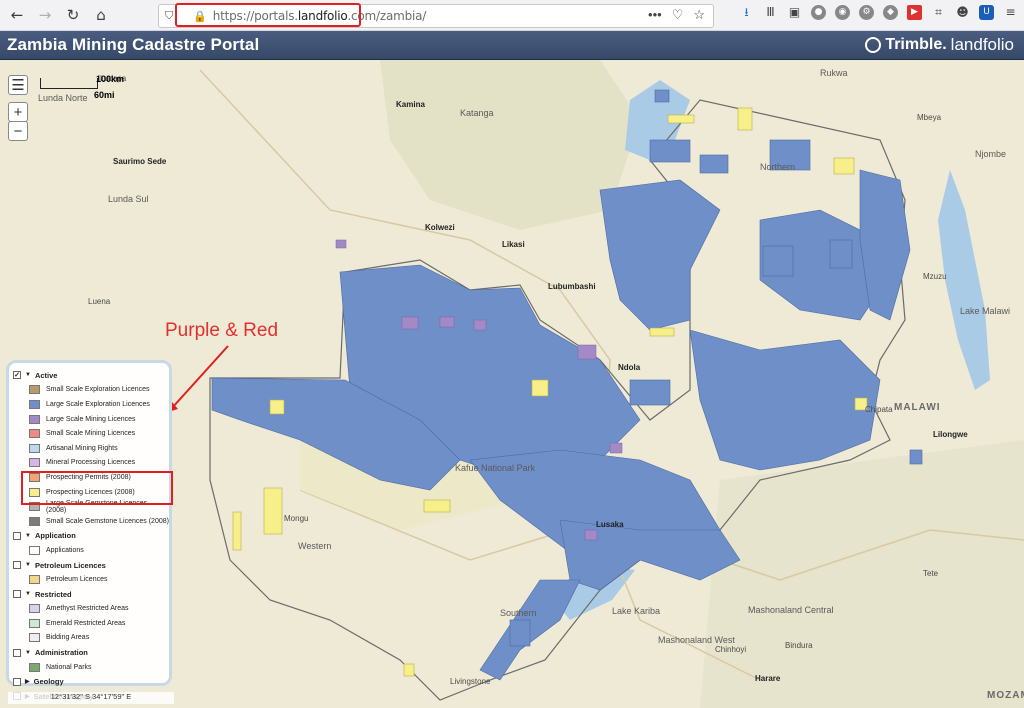 The width and height of the screenshot is (1024, 708). Describe the element at coordinates (91, 594) in the screenshot. I see `legend-group-restricted: ▼ Restricted` at that location.